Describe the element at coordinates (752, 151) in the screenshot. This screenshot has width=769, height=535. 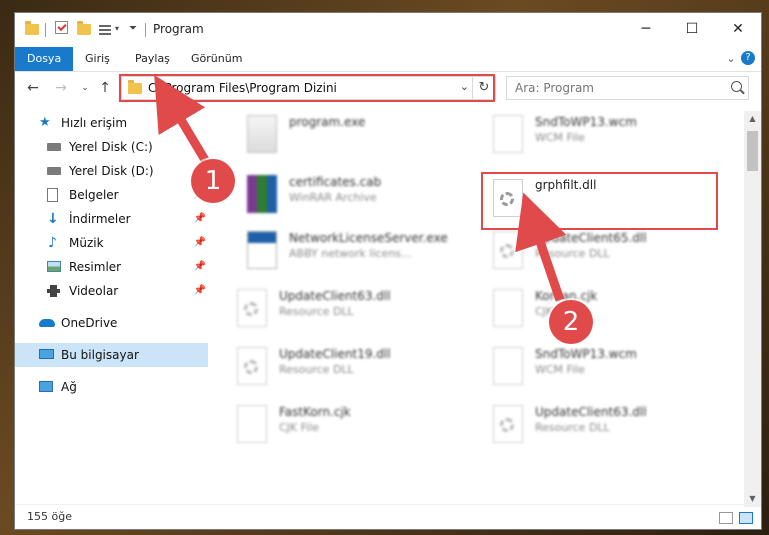
I see `scroll-thumb` at that location.